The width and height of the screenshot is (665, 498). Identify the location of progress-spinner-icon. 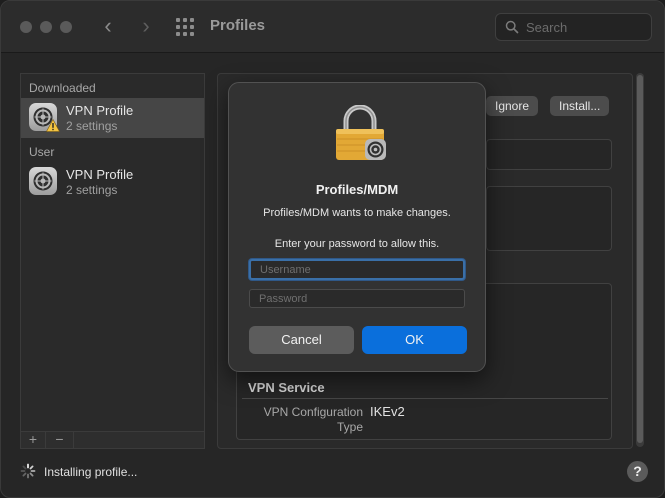
(28, 471).